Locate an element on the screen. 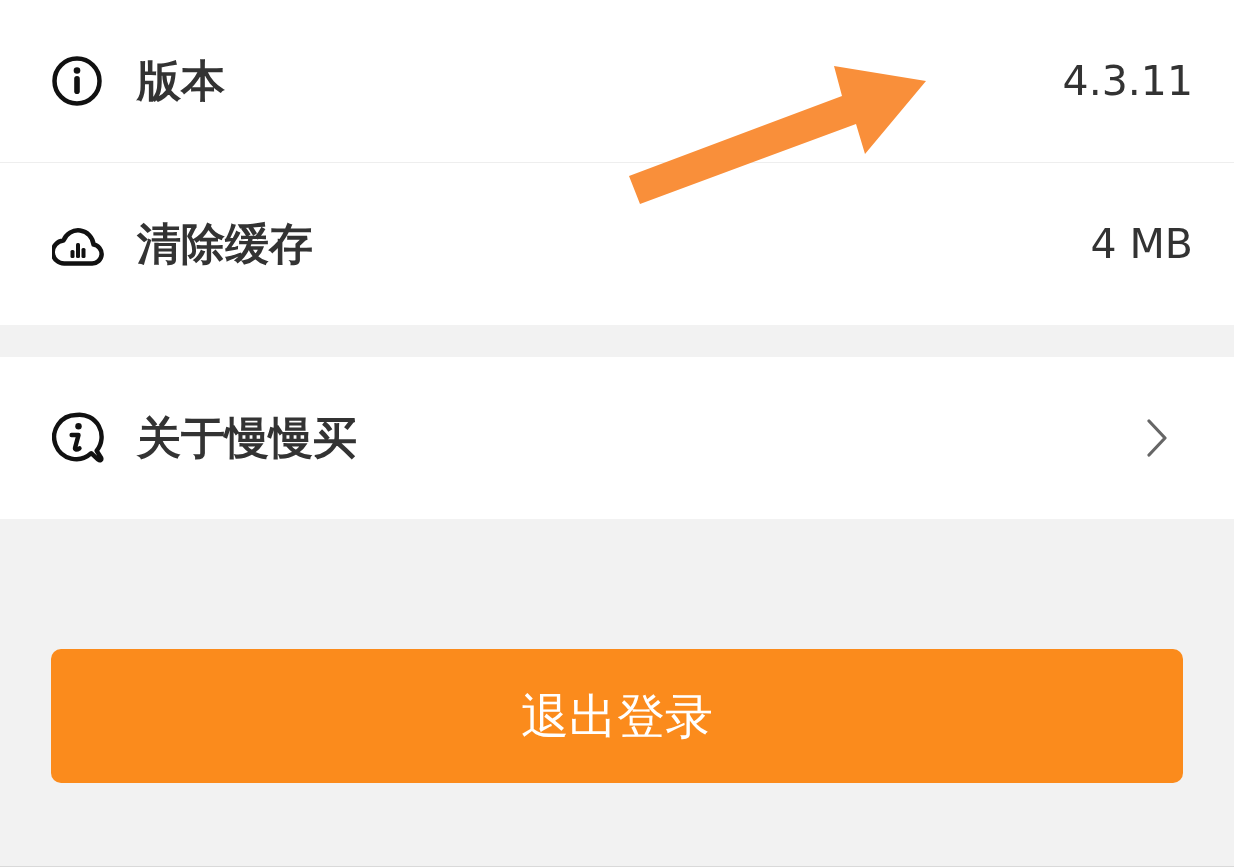 The height and width of the screenshot is (867, 1234). chevron-right-icon is located at coordinates (1157, 438).